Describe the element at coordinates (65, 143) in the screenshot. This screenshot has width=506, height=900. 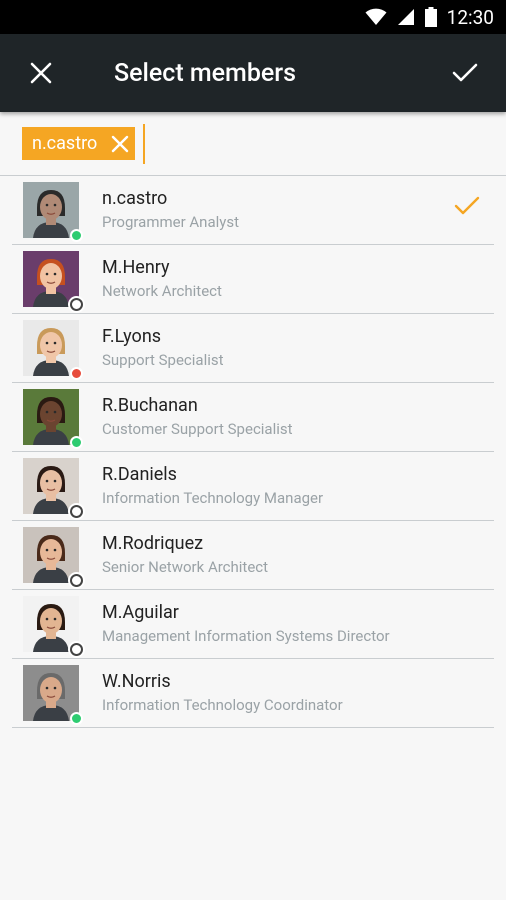
I see `chip-label: n.castro` at that location.